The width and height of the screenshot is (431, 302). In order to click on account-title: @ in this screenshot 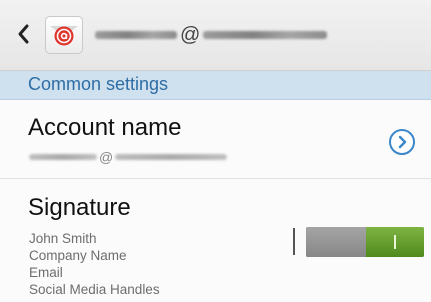, I will do `click(211, 35)`.